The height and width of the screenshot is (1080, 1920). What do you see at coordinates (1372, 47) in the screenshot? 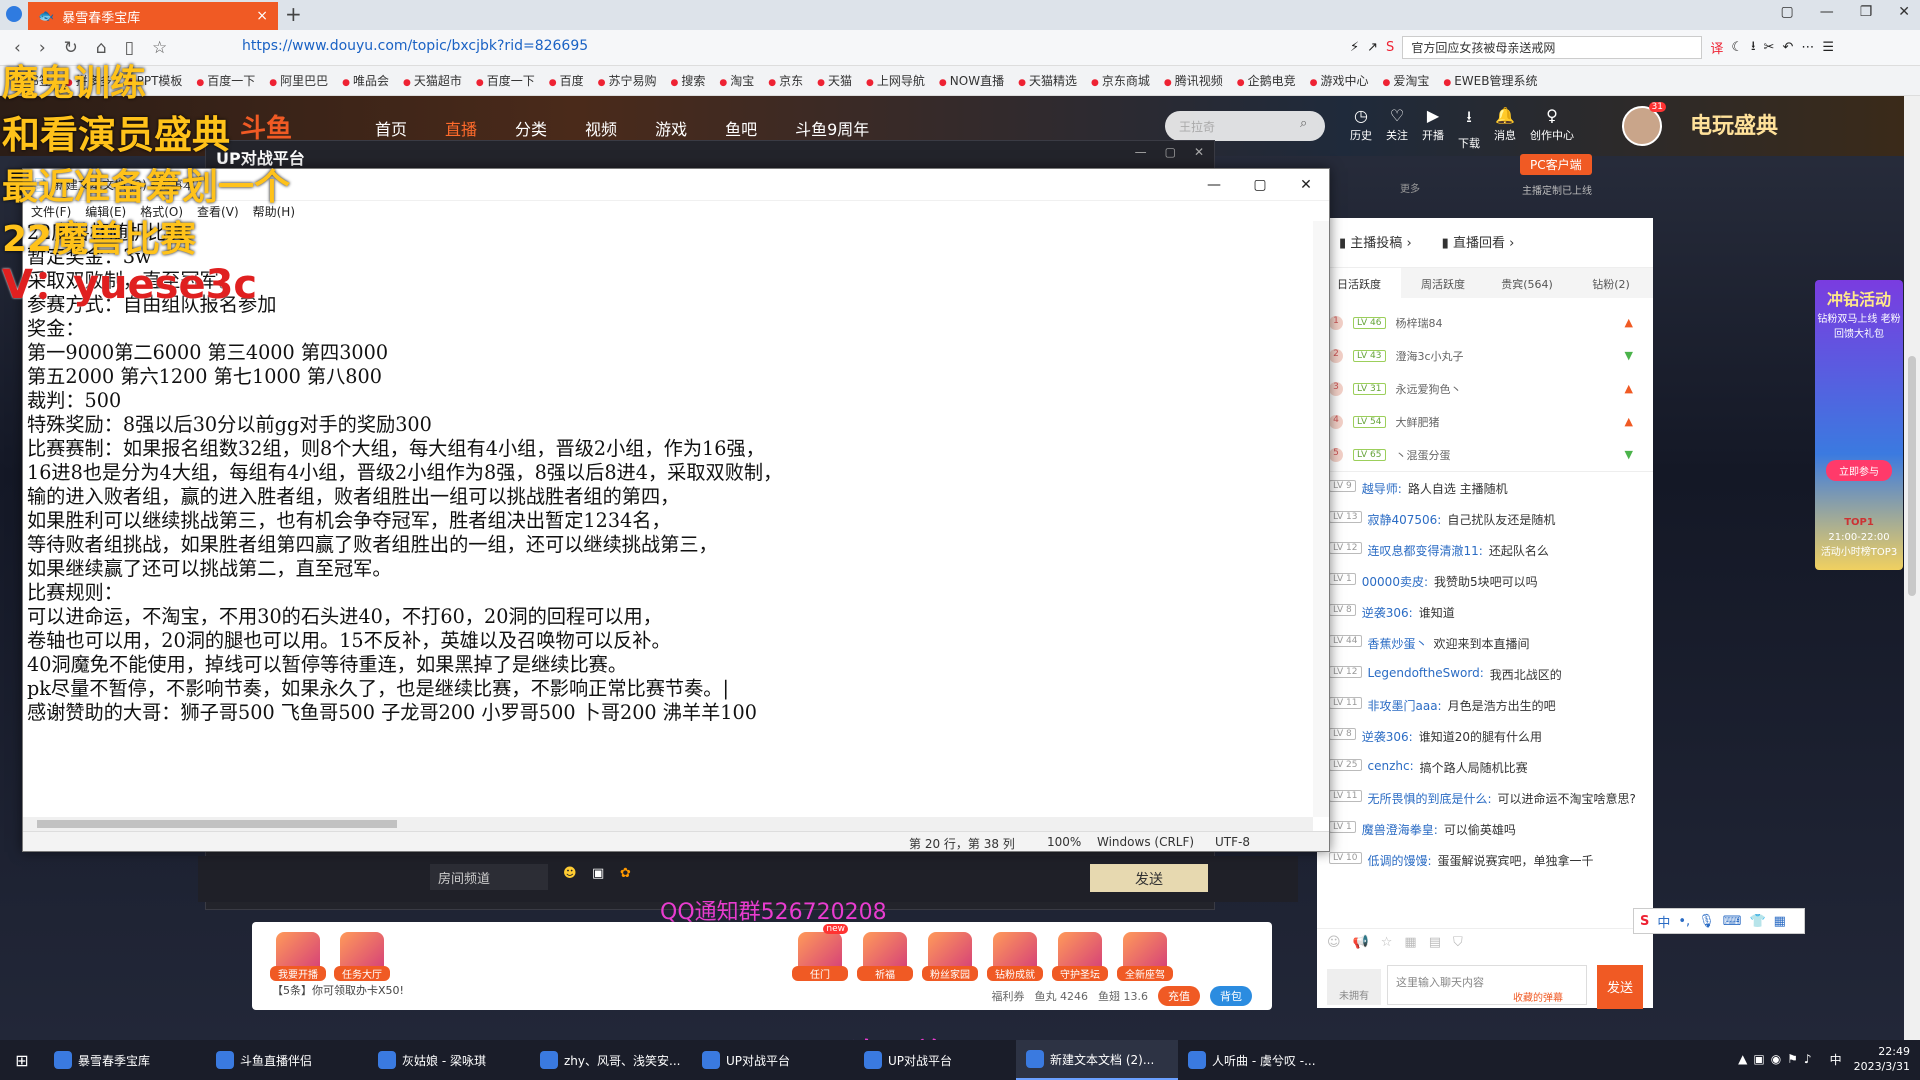
I see `share-icon: ↗` at bounding box center [1372, 47].